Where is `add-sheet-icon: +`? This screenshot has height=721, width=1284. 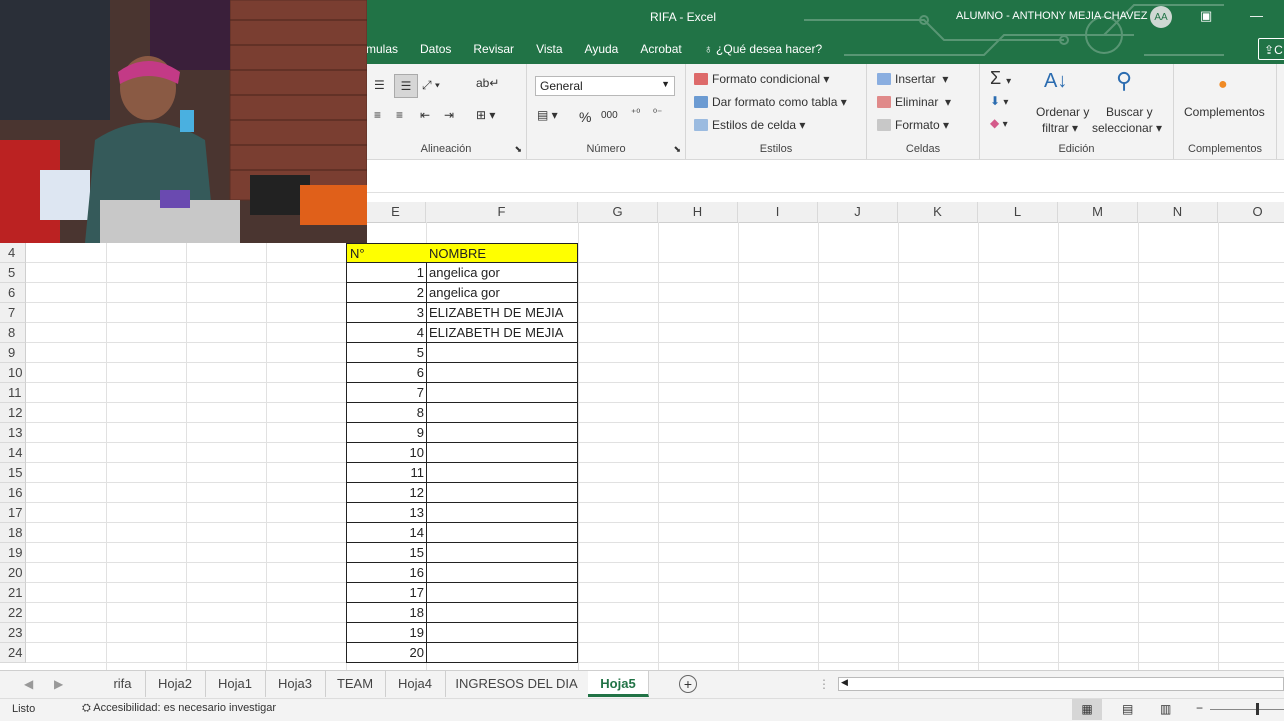 add-sheet-icon: + is located at coordinates (688, 684).